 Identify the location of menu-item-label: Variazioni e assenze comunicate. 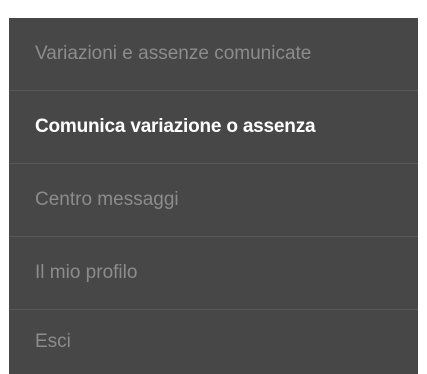
(173, 53).